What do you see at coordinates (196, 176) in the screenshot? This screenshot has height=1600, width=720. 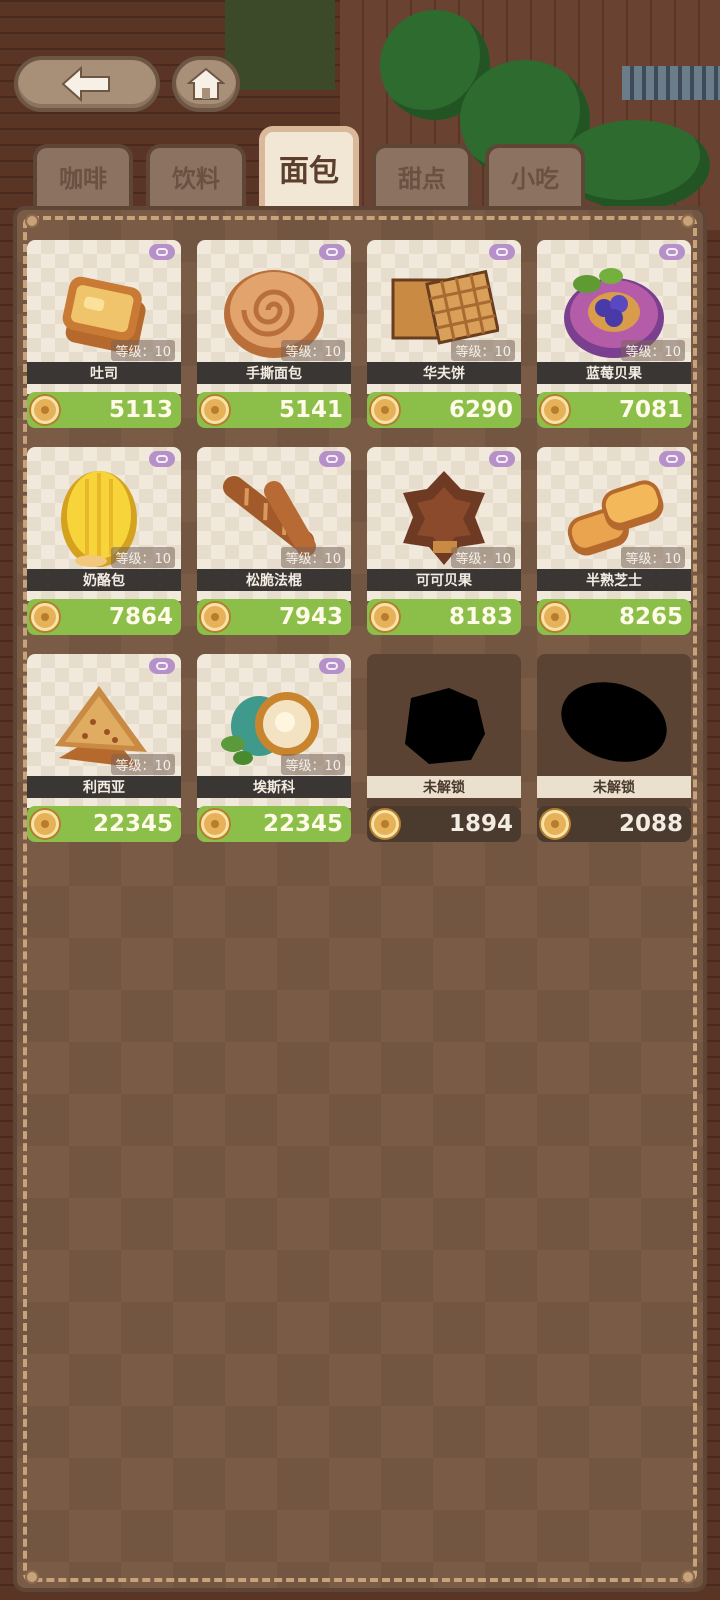 I see `tab-drinks: 饮料` at bounding box center [196, 176].